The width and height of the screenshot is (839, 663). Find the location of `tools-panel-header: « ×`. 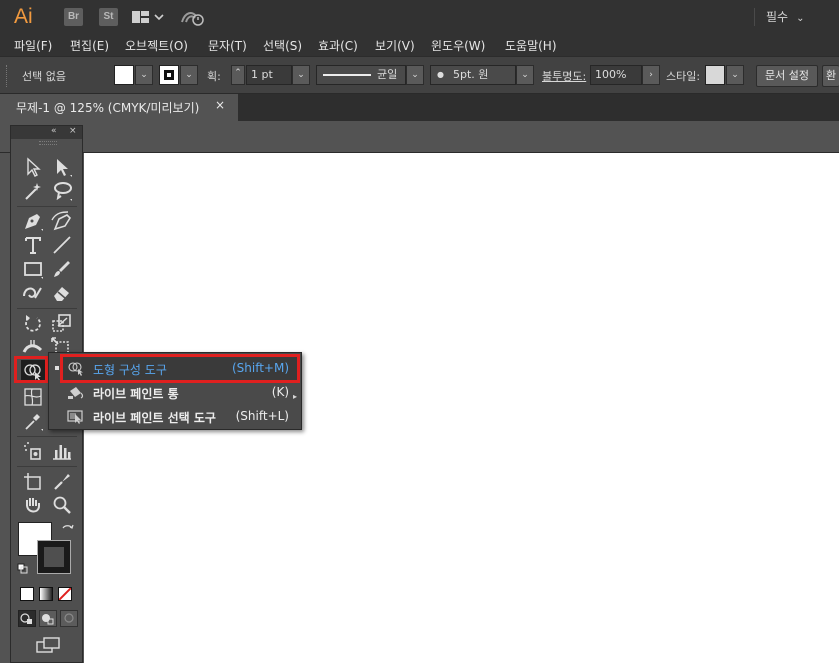

tools-panel-header: « × is located at coordinates (46, 132).